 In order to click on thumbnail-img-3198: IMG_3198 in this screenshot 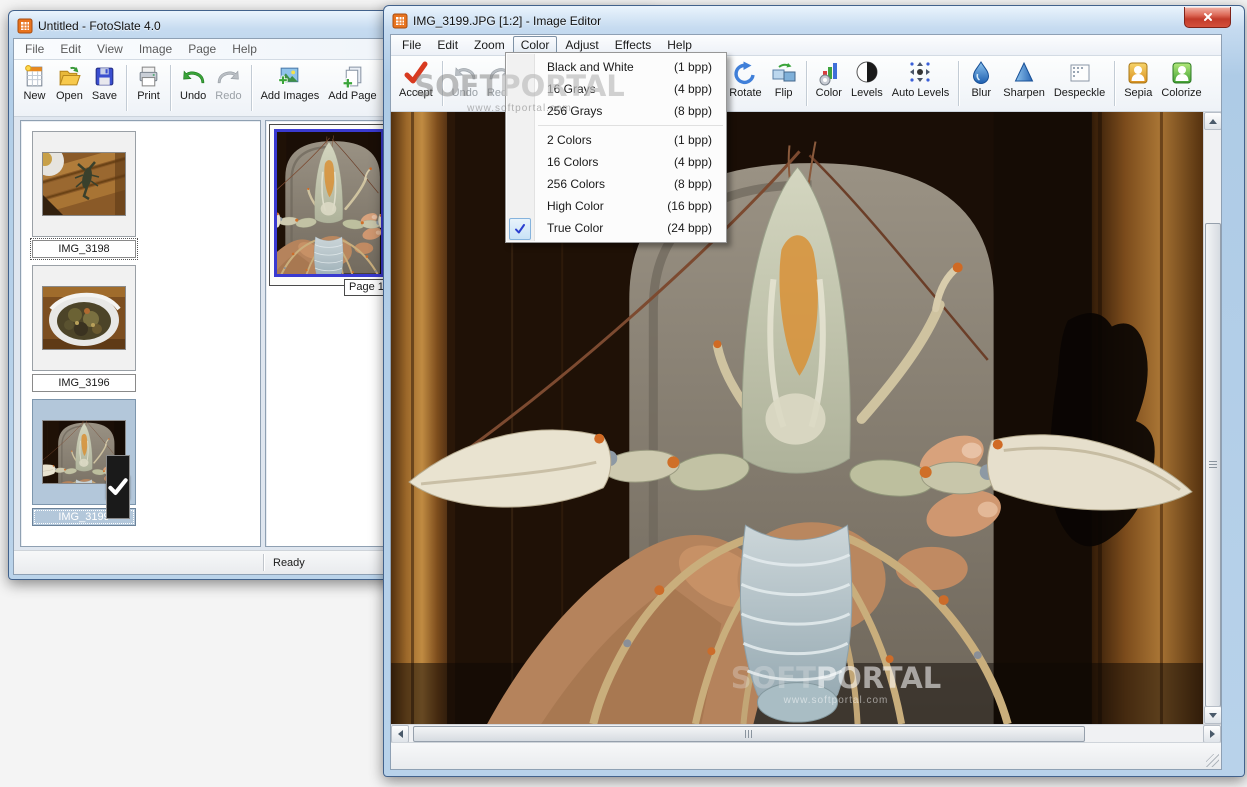, I will do `click(84, 195)`.